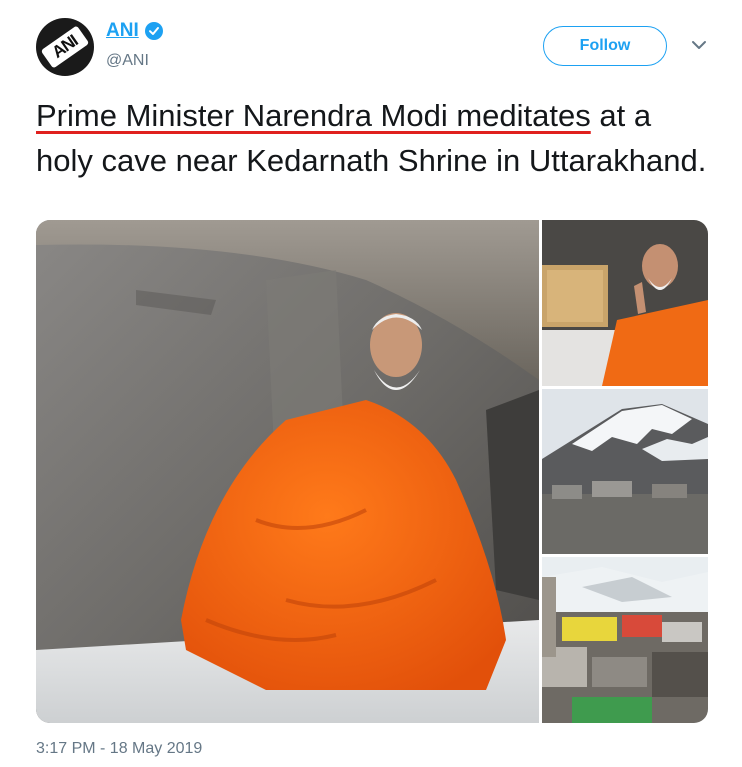  Describe the element at coordinates (119, 749) in the screenshot. I see `tweet-timestamp: 3:17 PM - 18 May 2019` at that location.